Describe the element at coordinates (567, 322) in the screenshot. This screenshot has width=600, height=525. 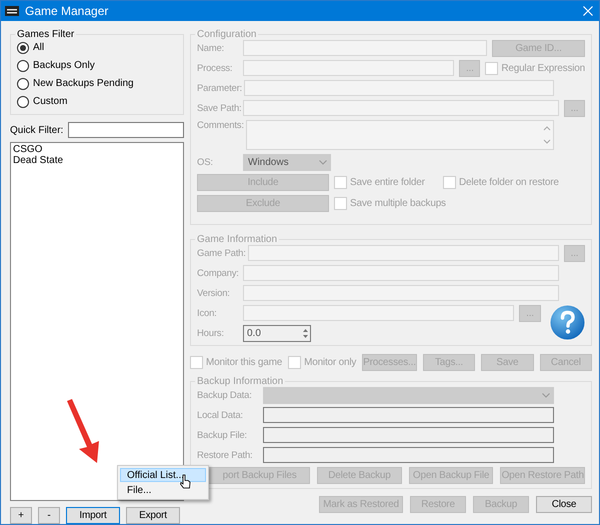
I see `help-icon` at that location.